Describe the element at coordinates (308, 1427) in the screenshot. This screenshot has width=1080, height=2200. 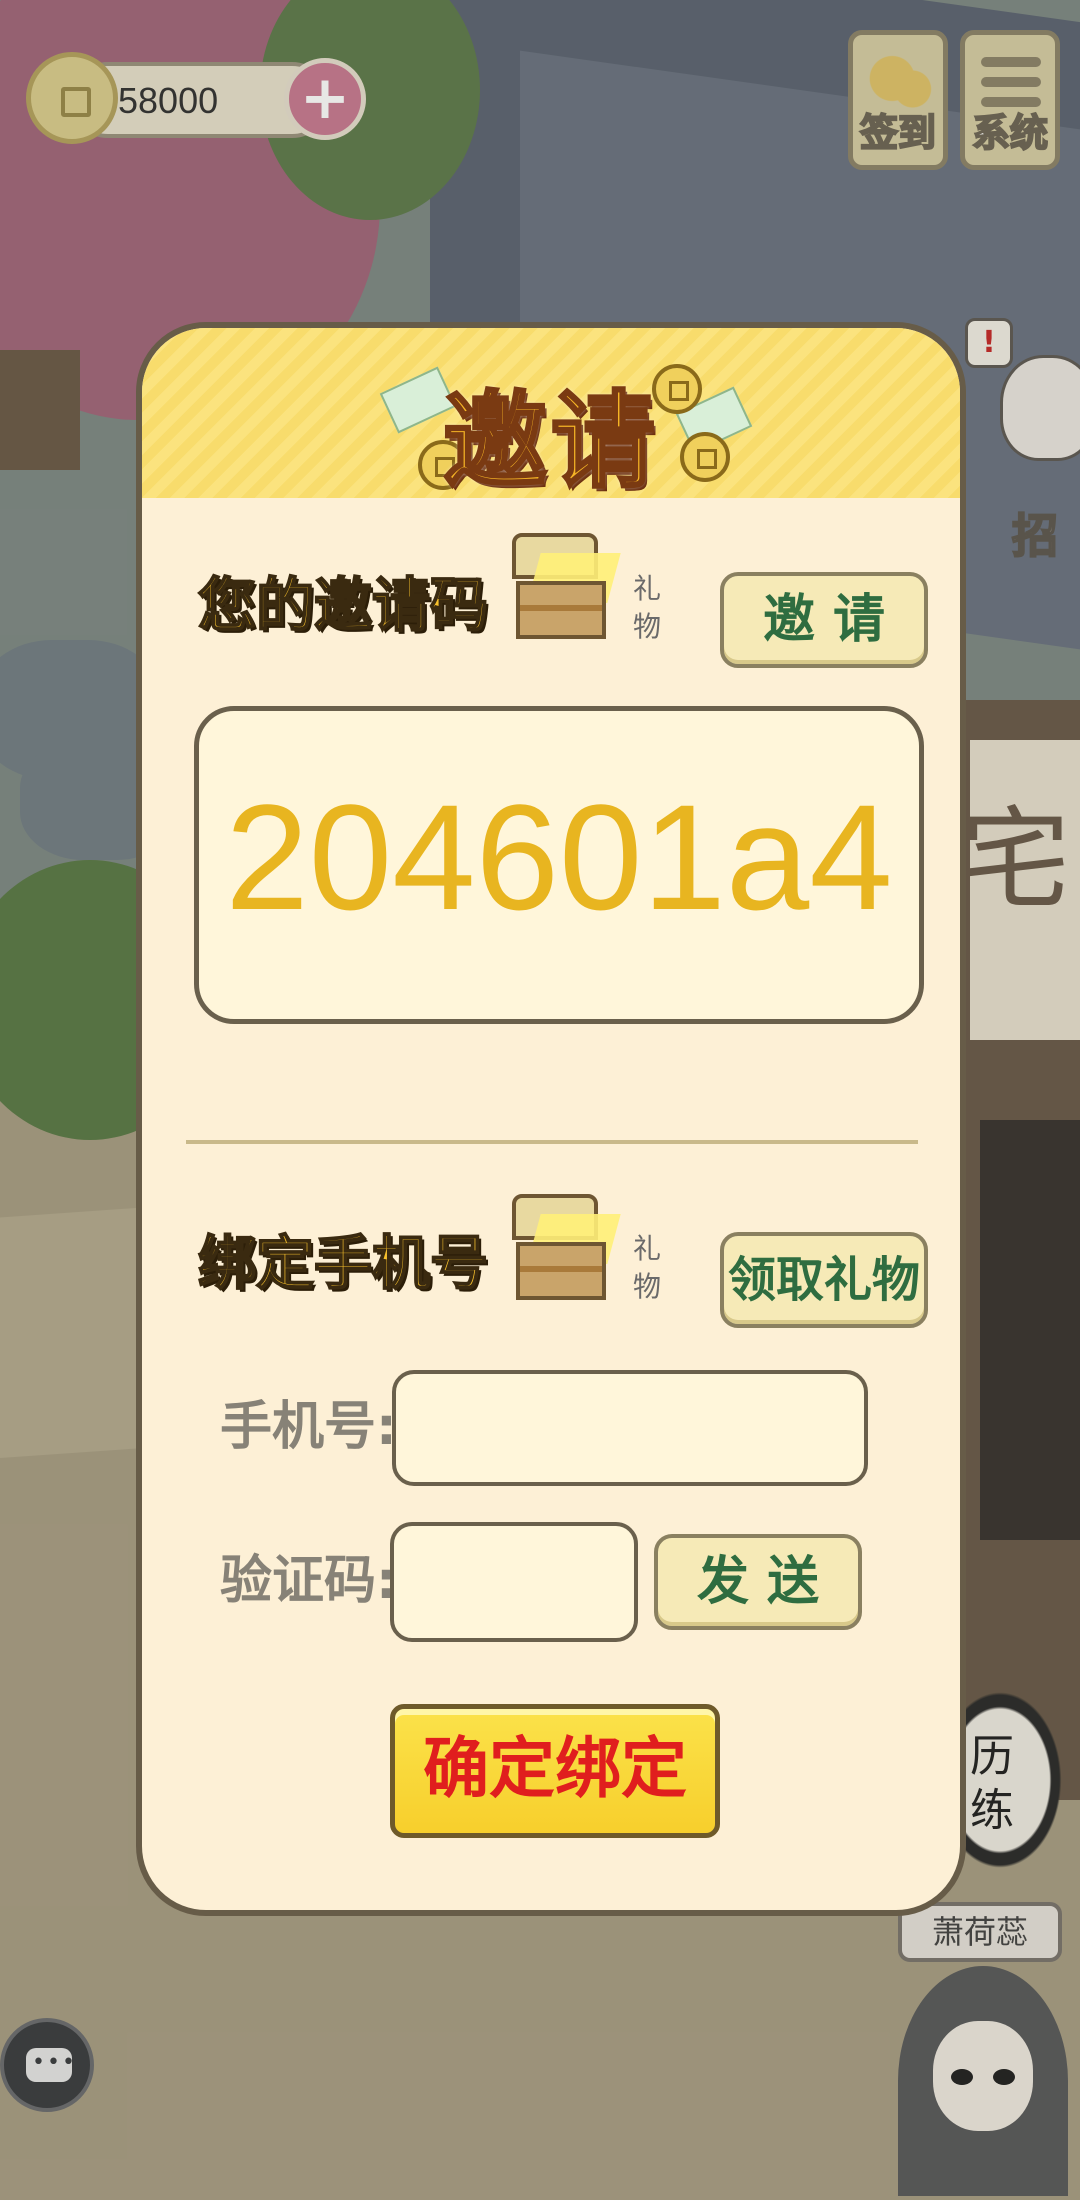
I see `phone-label: 手机号:` at that location.